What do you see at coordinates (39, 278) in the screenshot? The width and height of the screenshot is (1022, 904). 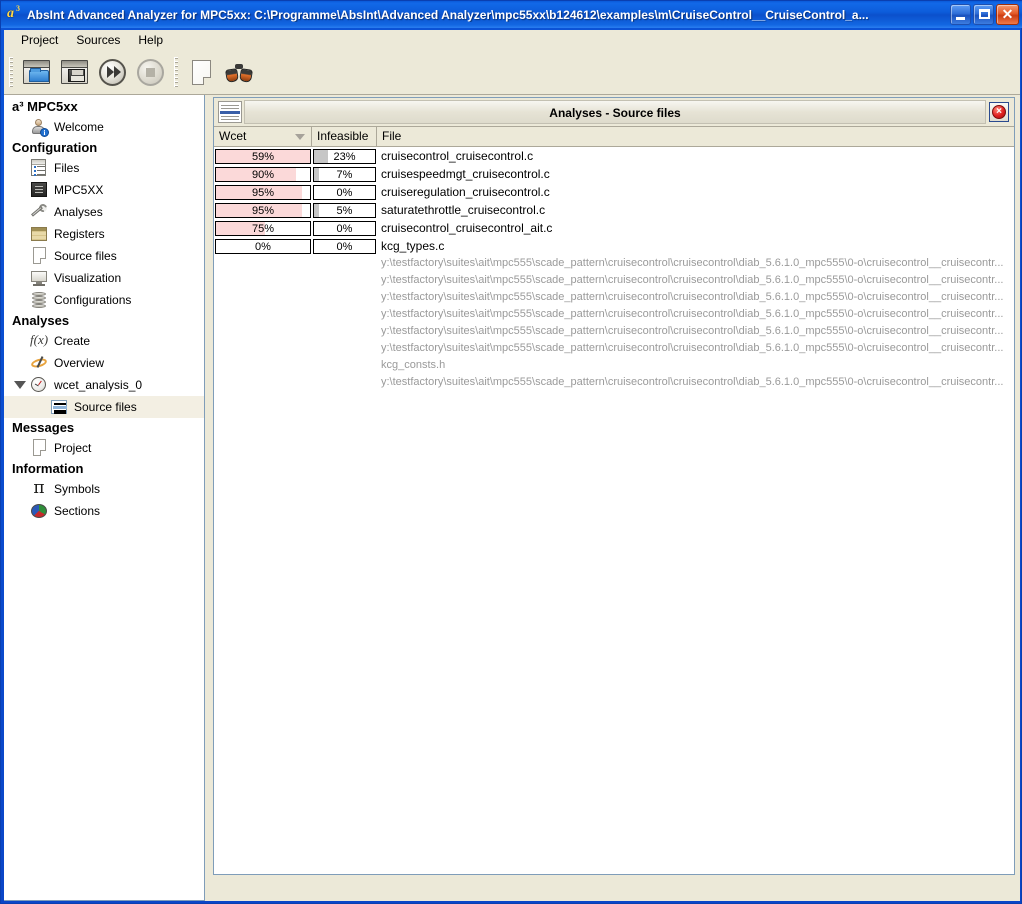 I see `monitor-icon` at bounding box center [39, 278].